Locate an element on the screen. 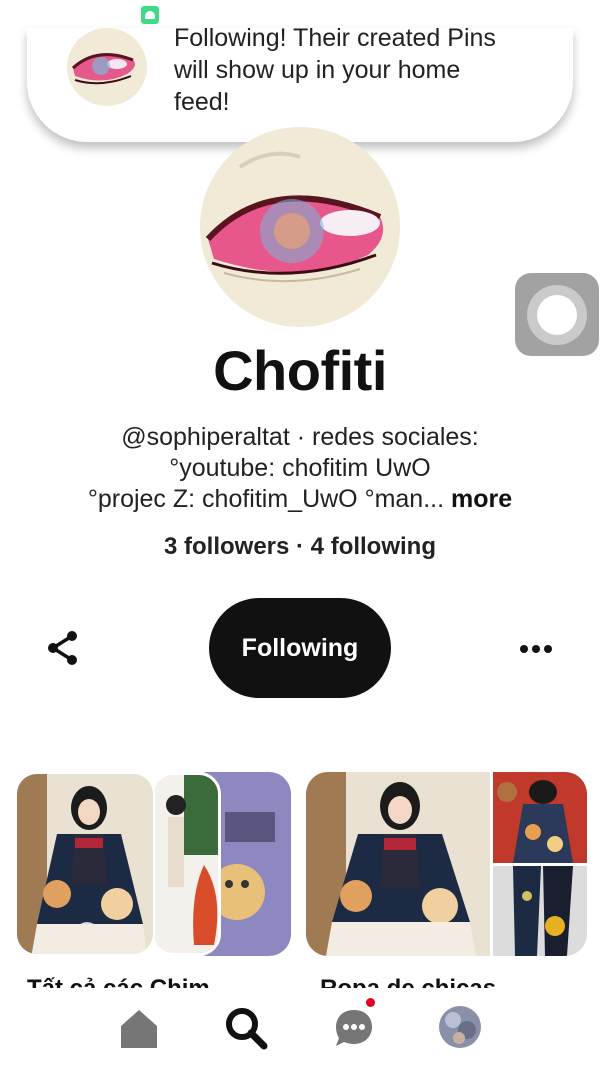  more-link: more is located at coordinates (481, 499).